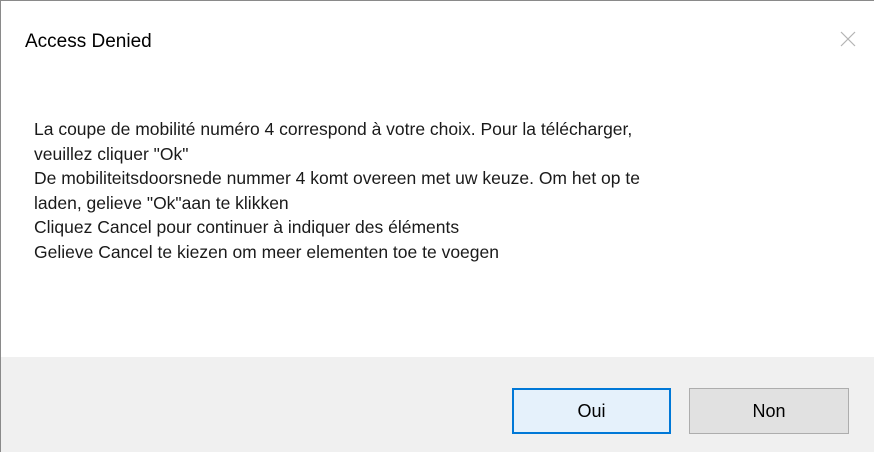 The height and width of the screenshot is (452, 874). What do you see at coordinates (591, 411) in the screenshot?
I see `yes-button: Oui` at bounding box center [591, 411].